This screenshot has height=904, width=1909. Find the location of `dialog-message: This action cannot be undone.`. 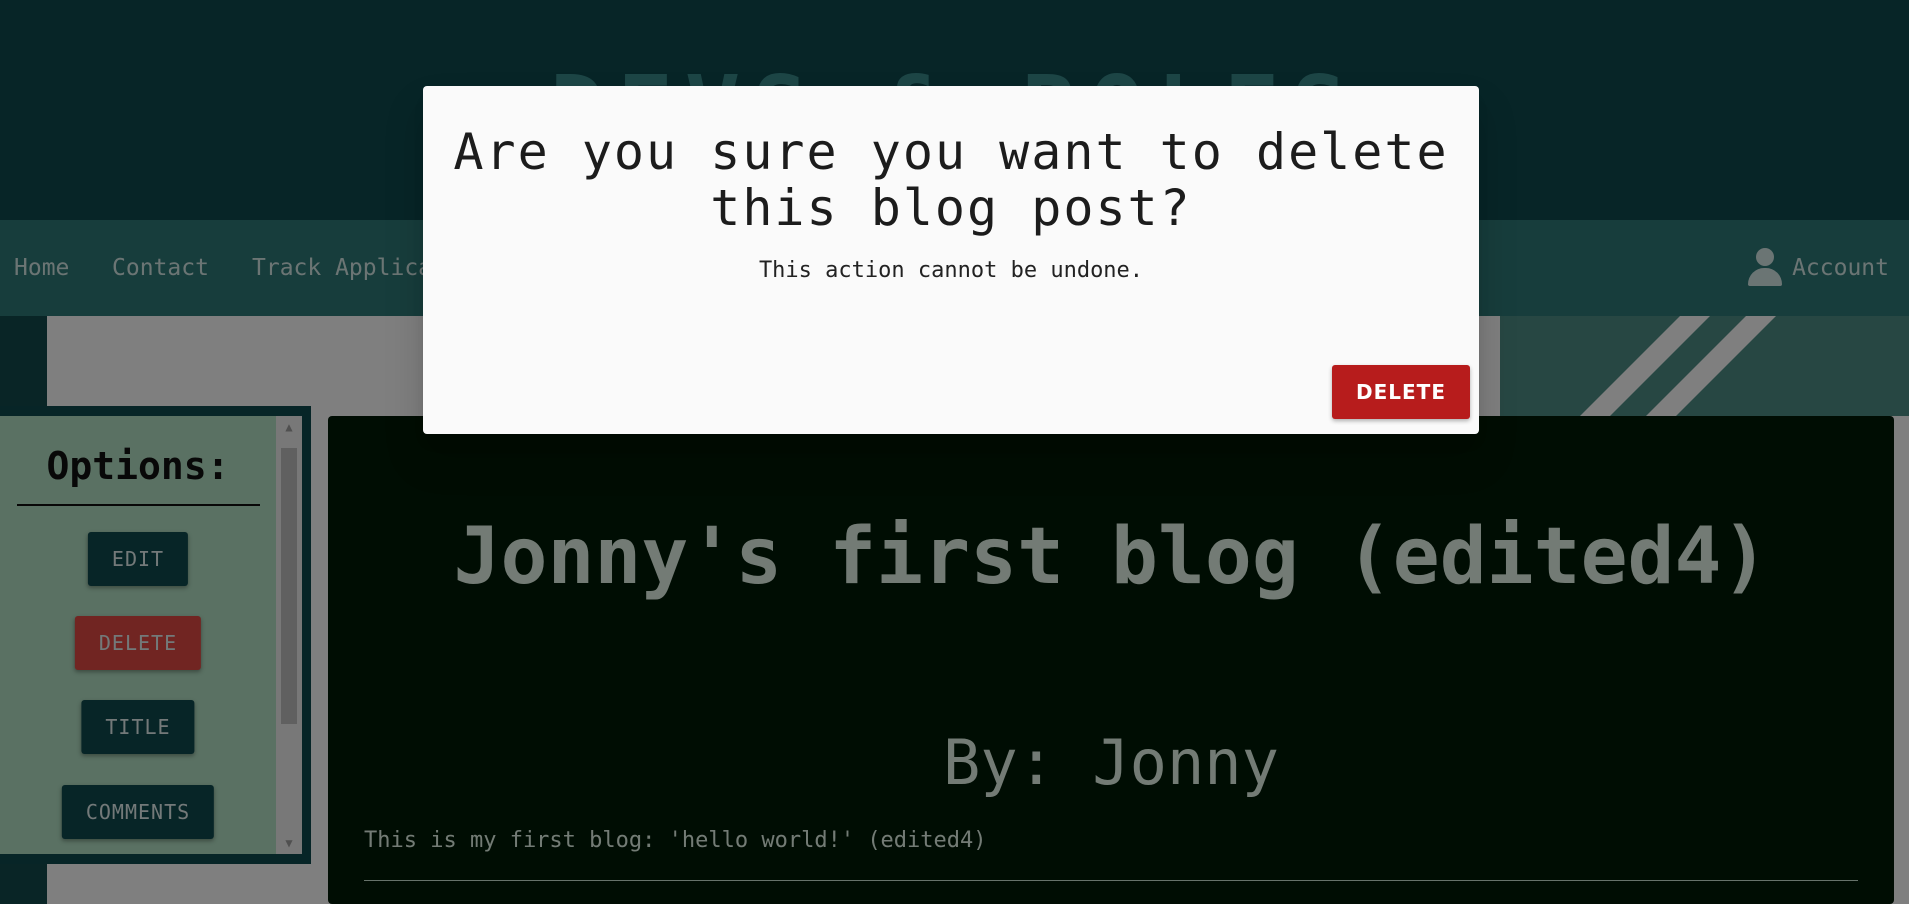

dialog-message: This action cannot be undone. is located at coordinates (951, 270).